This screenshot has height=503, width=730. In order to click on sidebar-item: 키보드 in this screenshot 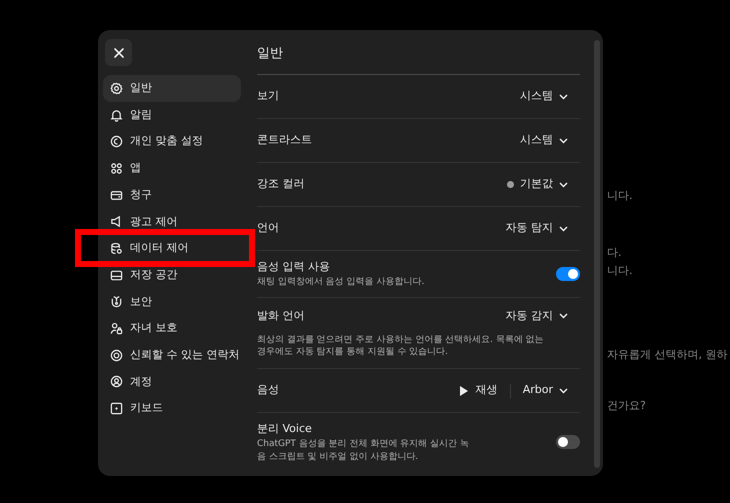, I will do `click(172, 408)`.